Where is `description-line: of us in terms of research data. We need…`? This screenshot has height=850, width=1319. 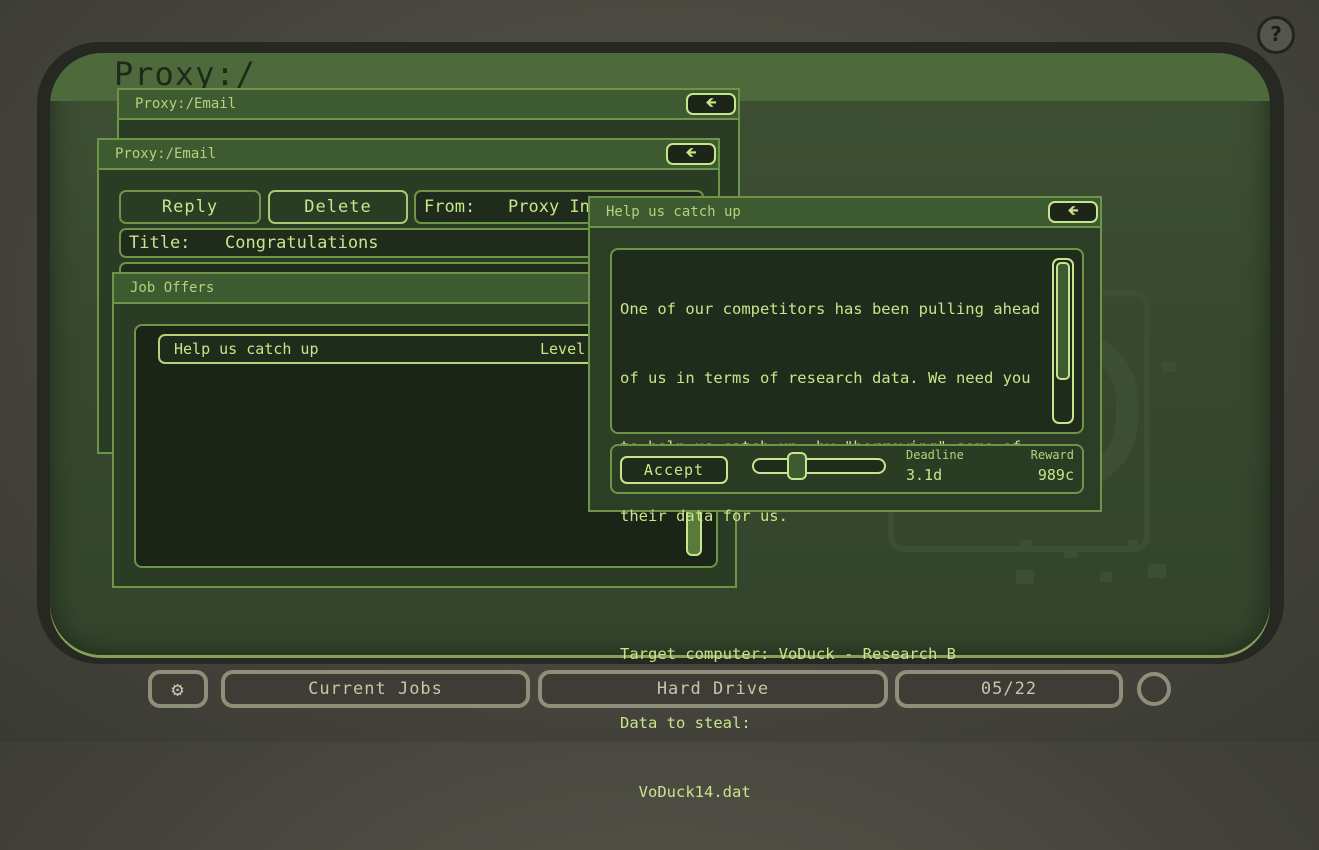 description-line: of us in terms of research data. We need… is located at coordinates (825, 378).